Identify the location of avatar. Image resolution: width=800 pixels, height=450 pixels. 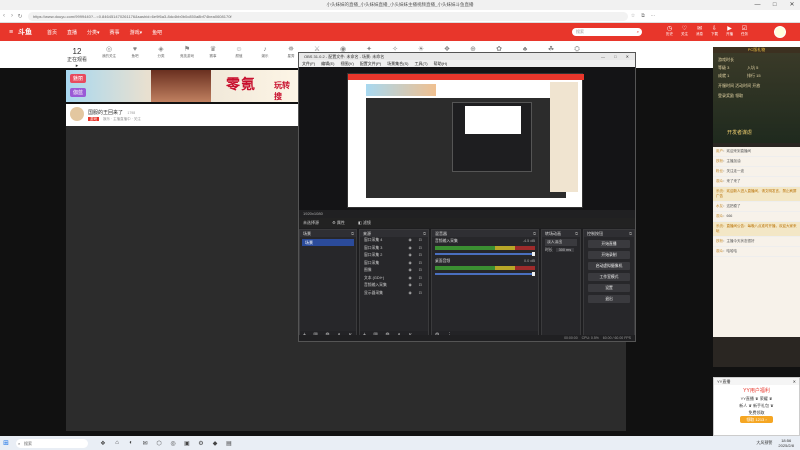
(780, 32).